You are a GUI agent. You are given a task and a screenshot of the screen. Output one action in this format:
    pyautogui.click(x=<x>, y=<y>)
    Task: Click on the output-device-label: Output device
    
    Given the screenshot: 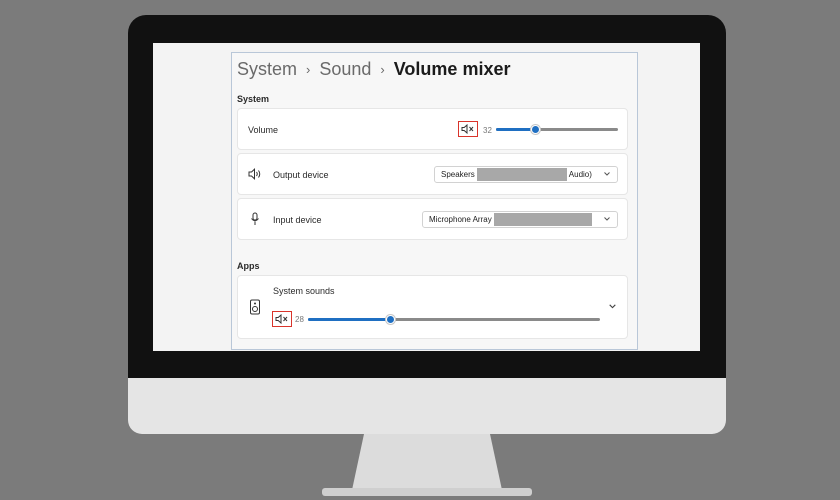 What is the action you would take?
    pyautogui.click(x=301, y=175)
    